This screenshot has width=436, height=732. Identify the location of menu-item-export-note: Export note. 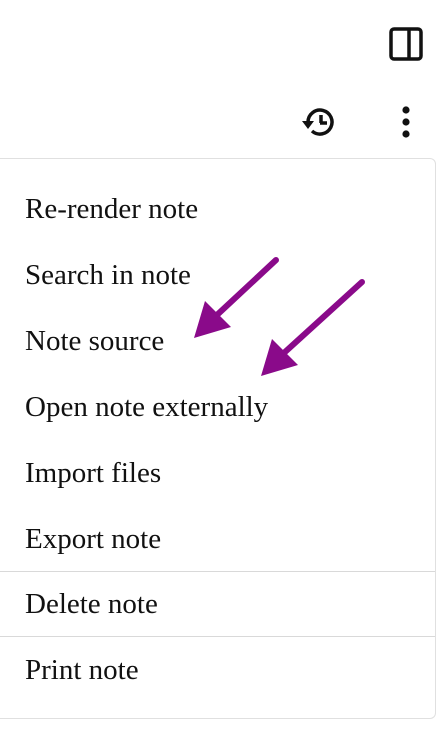
(217, 539).